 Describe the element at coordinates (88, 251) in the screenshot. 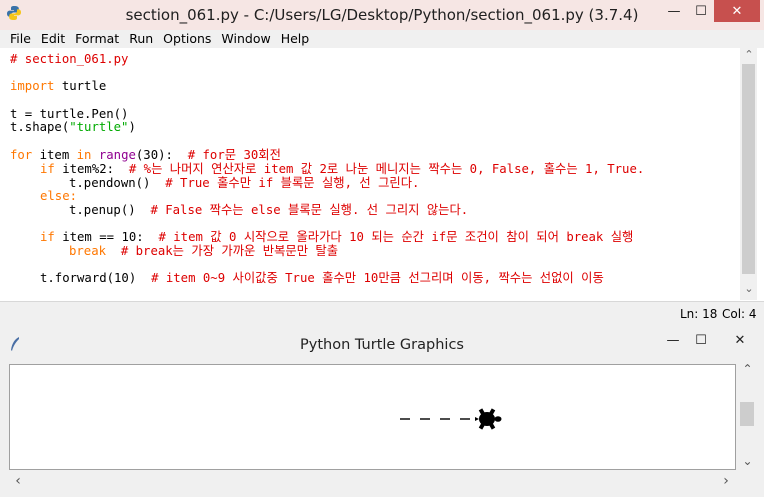

I see `code-keyword: break` at that location.